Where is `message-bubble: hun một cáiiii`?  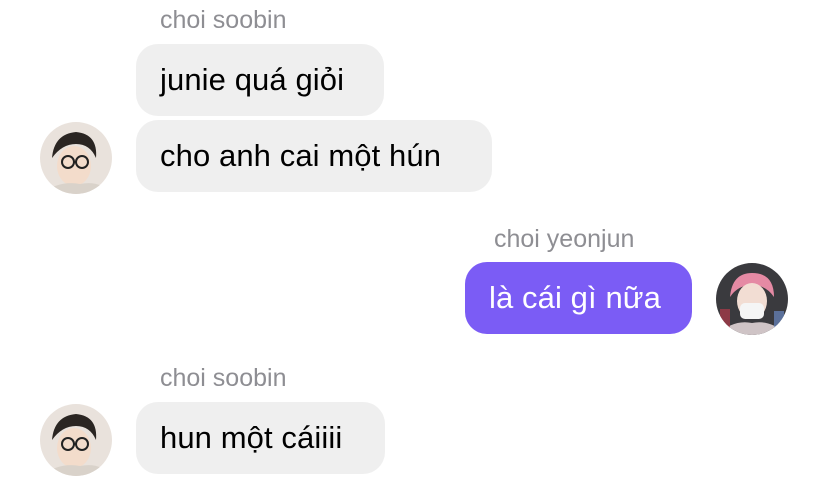
message-bubble: hun một cáiiii is located at coordinates (260, 438).